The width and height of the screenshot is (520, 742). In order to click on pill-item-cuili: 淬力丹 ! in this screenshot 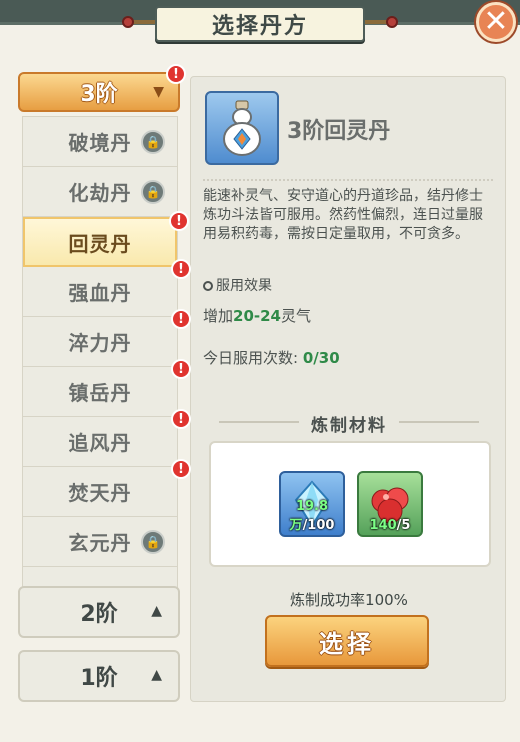, I will do `click(107, 338)`.